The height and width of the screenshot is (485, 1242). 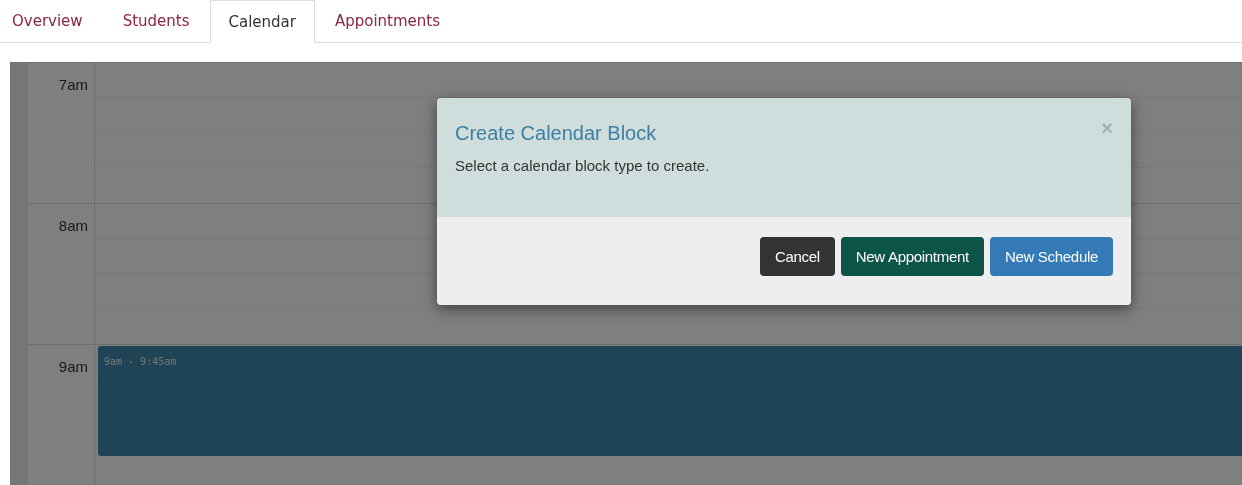 What do you see at coordinates (262, 21) in the screenshot?
I see `tab: Calendar` at bounding box center [262, 21].